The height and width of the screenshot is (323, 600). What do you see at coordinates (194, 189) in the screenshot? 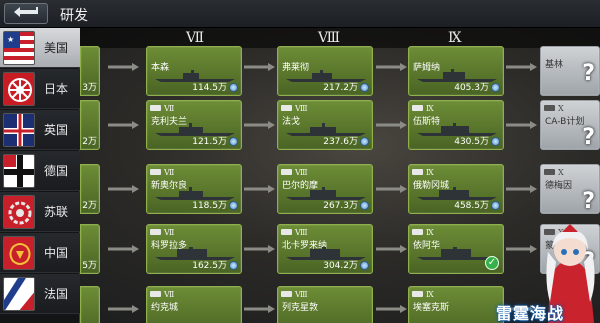
I see `research-card: Ⅶ 新奥尔良 118.5万` at bounding box center [194, 189].